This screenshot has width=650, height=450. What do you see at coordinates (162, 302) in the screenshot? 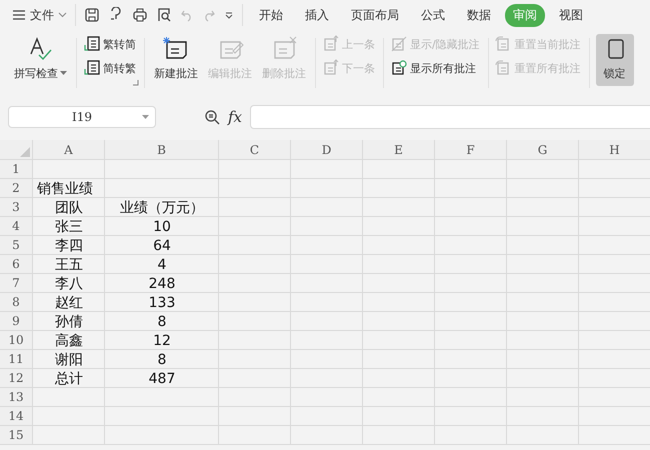
I see `table-cell: 133` at bounding box center [162, 302].